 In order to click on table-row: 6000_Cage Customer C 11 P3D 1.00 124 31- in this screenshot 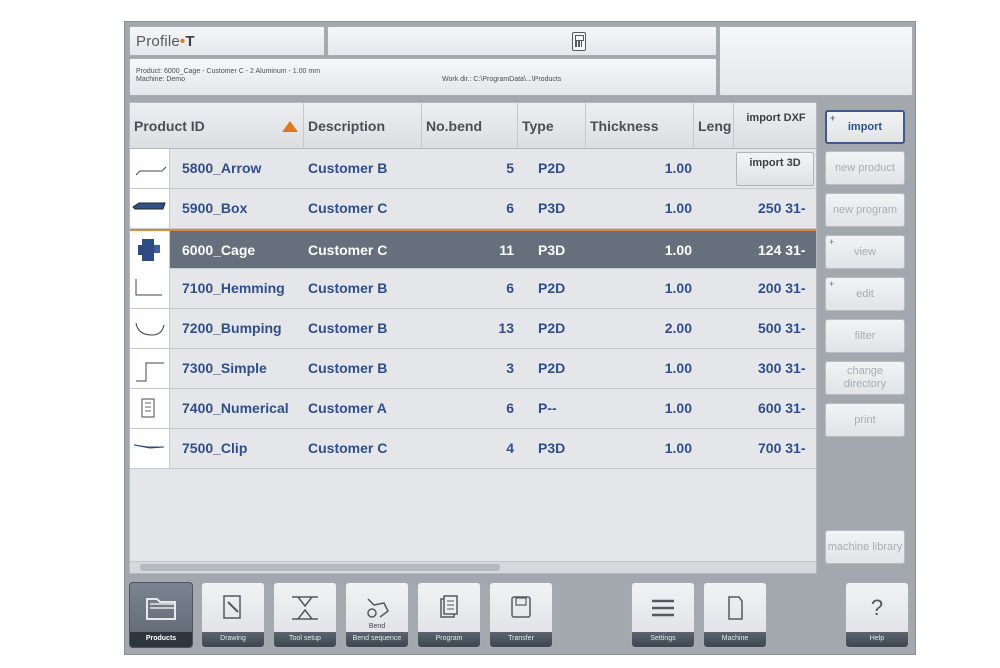, I will do `click(473, 249)`.